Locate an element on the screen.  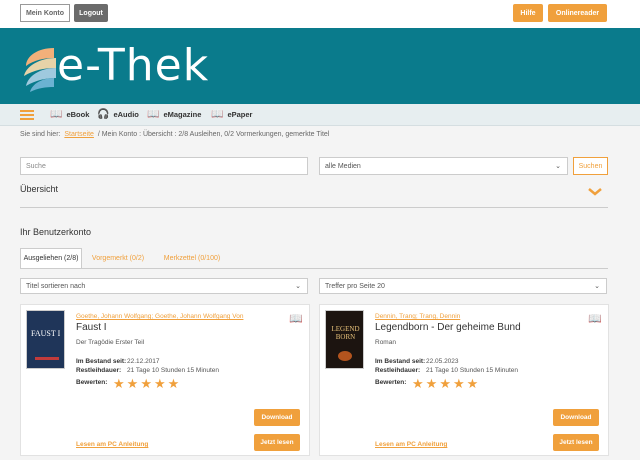
breadcrumb-home-link: Startseite is located at coordinates (79, 134).